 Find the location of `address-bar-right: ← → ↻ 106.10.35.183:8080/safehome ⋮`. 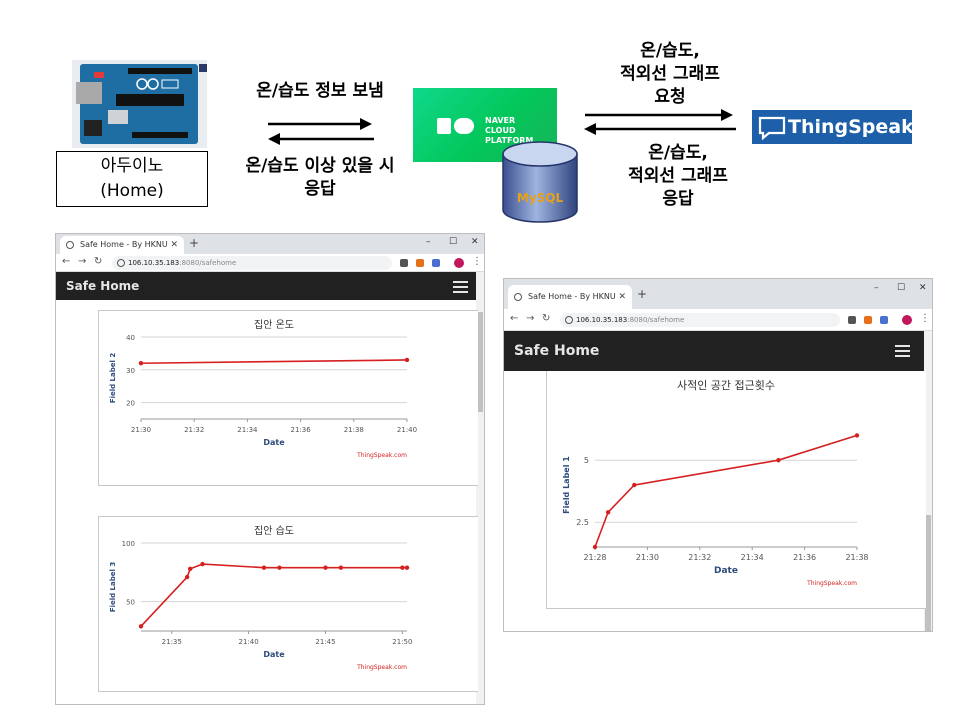

address-bar-right: ← → ↻ 106.10.35.183:8080/safehome ⋮ is located at coordinates (718, 320).